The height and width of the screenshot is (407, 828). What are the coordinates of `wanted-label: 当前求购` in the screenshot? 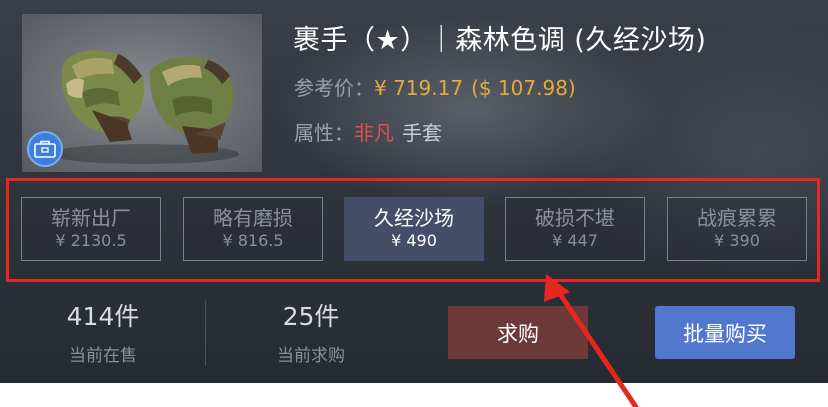 It's located at (311, 356).